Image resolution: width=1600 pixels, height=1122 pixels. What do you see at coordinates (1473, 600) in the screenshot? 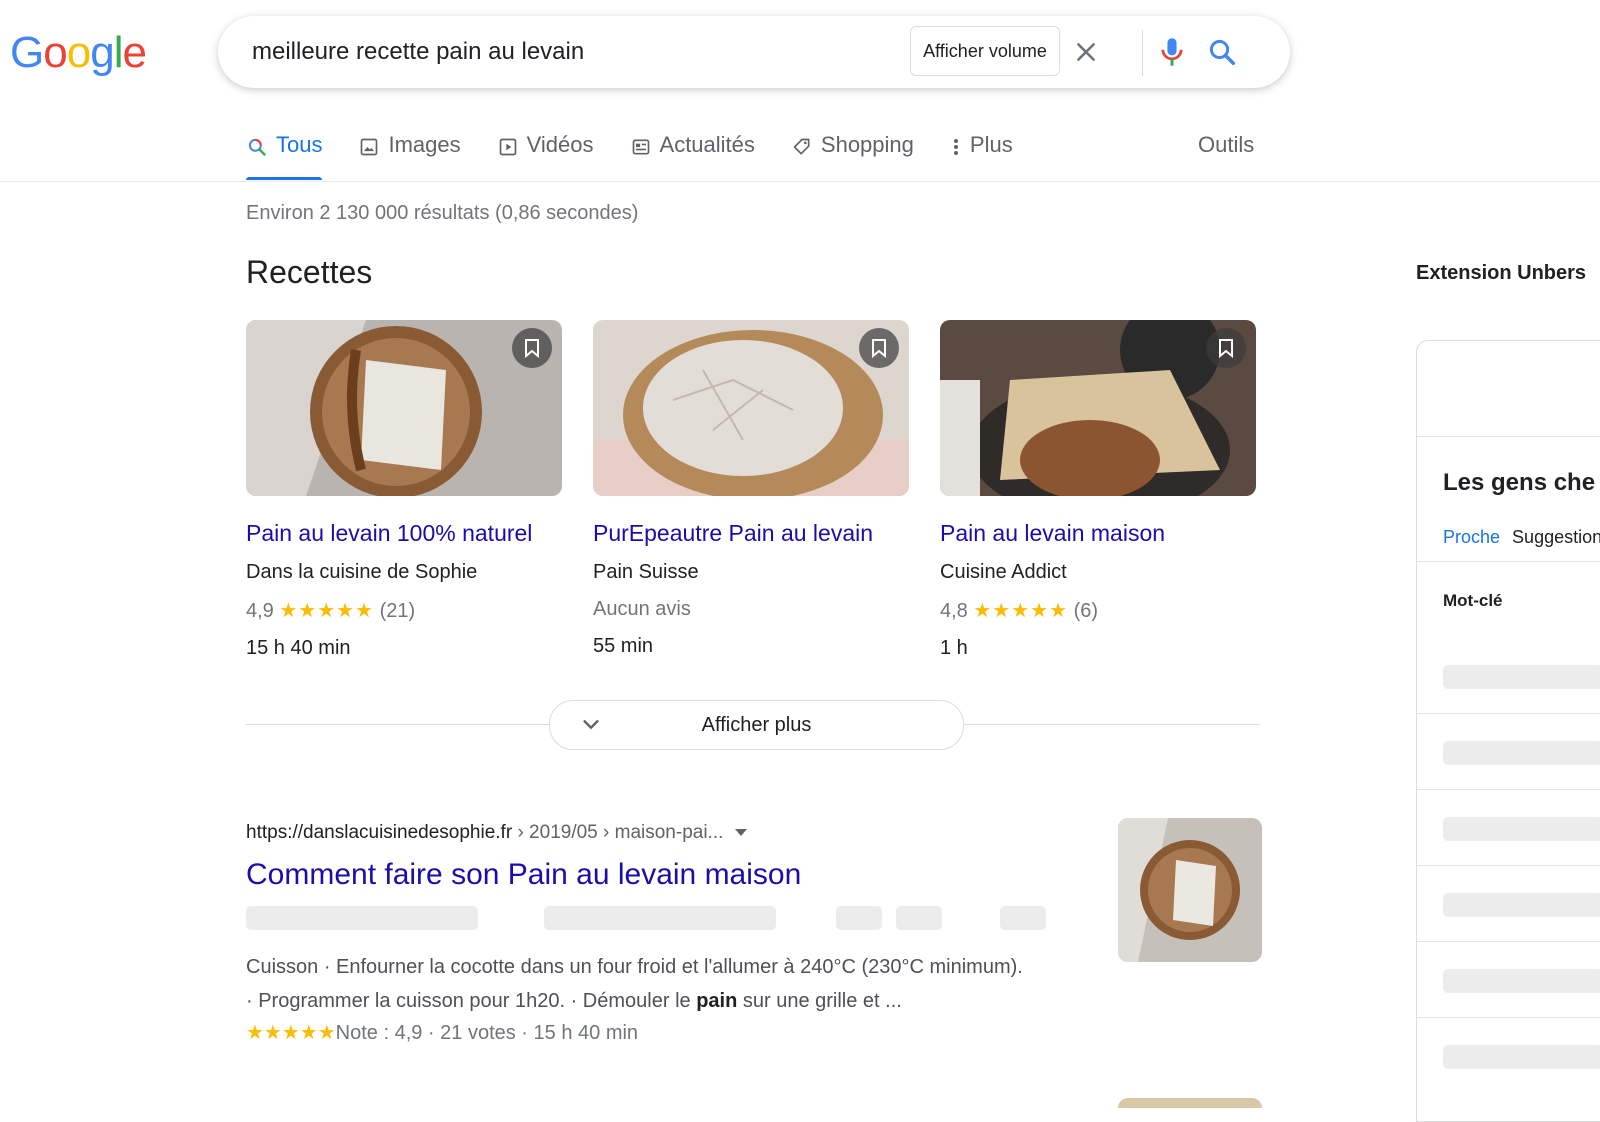
I see `keyword-column-header: Mot-clé` at bounding box center [1473, 600].